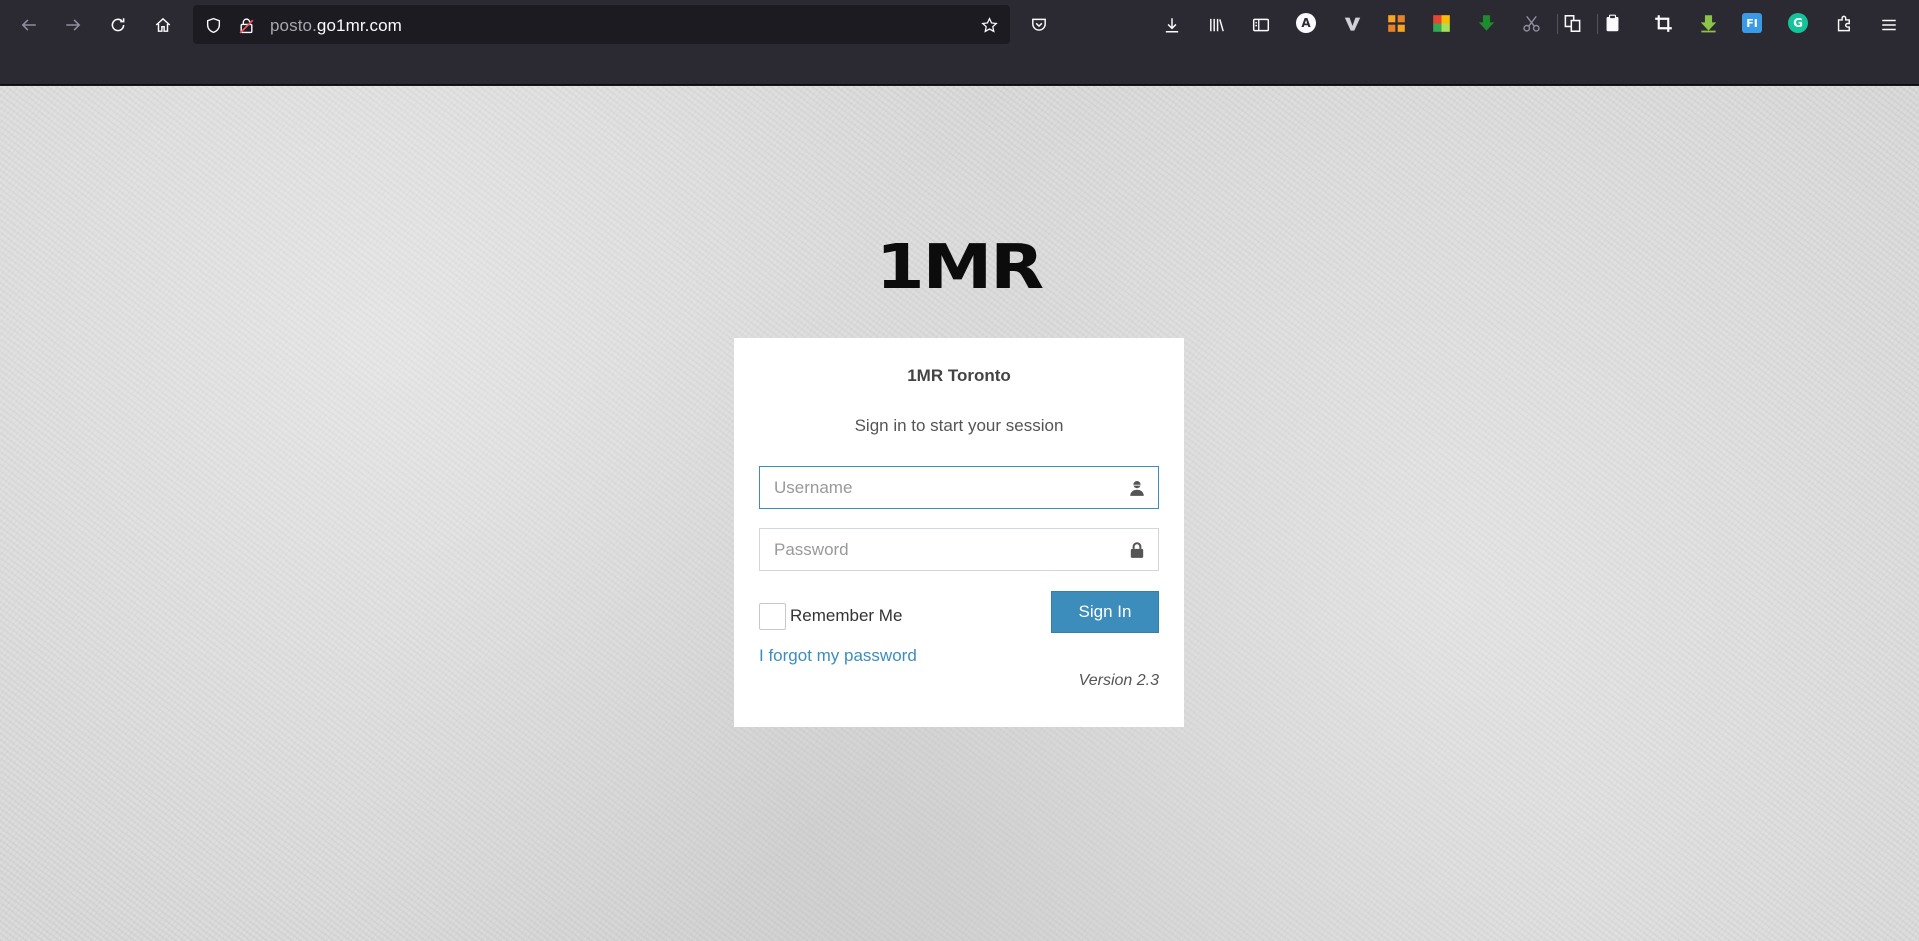  I want to click on extension-fi-label: FI, so click(1752, 23).